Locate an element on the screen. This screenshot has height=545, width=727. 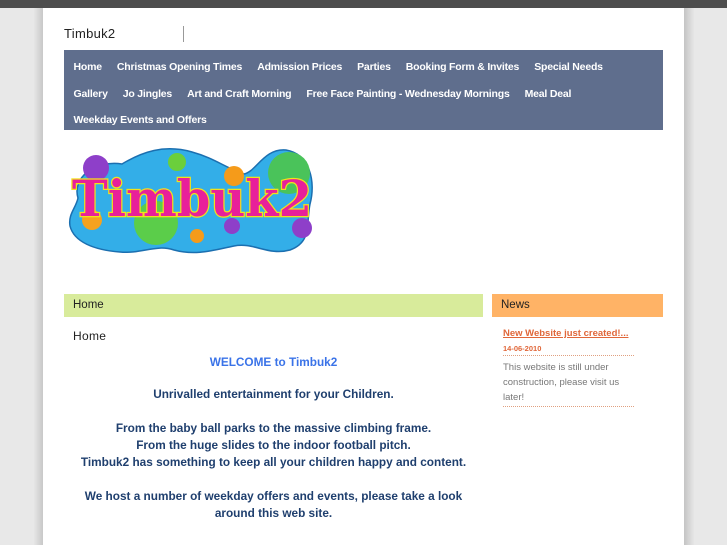
page-shadow-left is located at coordinates (38, 276).